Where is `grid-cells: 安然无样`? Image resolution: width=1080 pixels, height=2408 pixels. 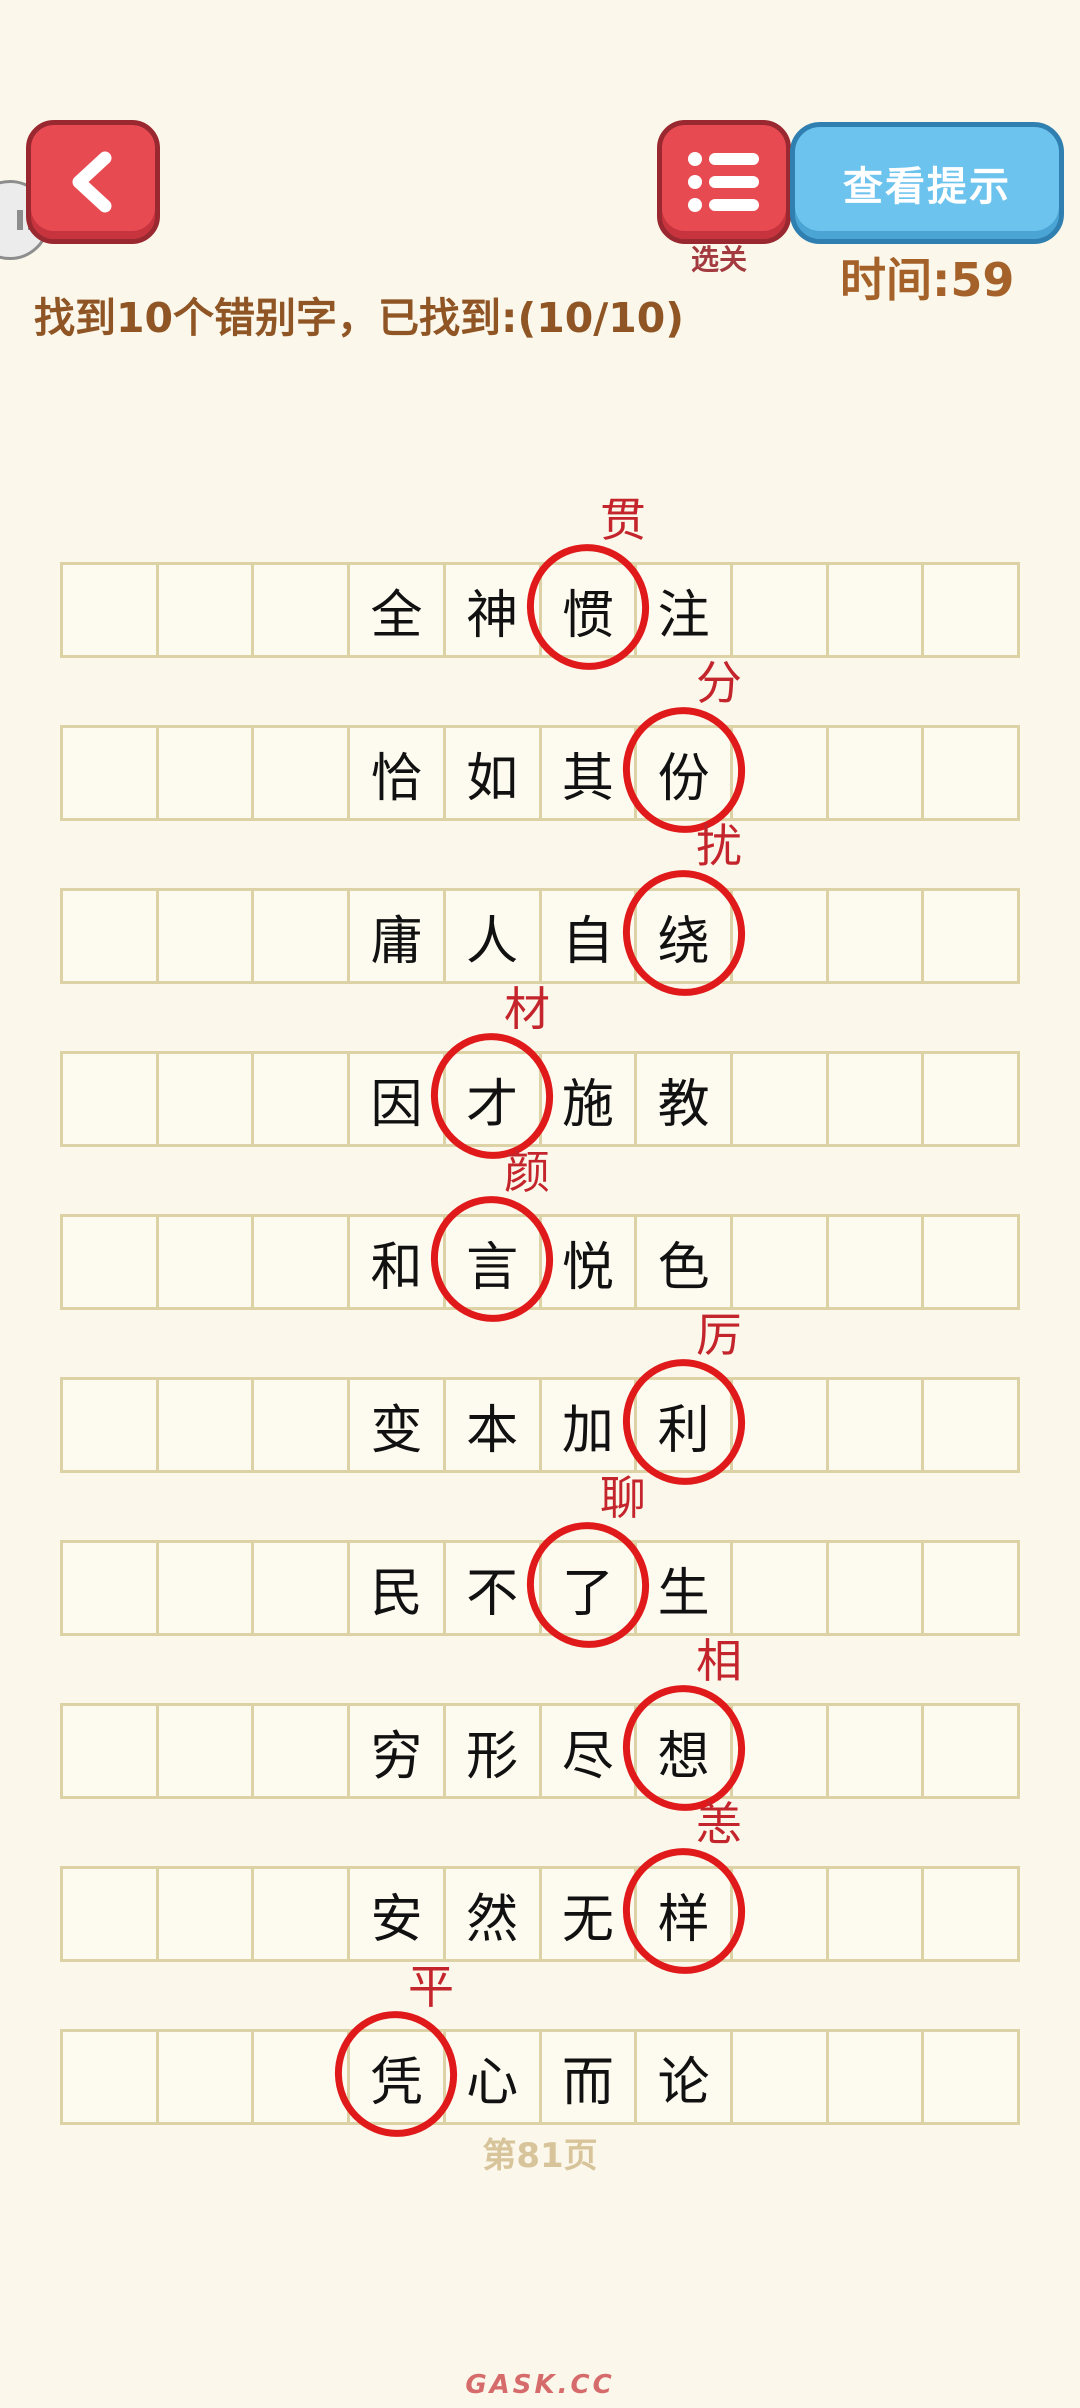 grid-cells: 安然无样 is located at coordinates (540, 1914).